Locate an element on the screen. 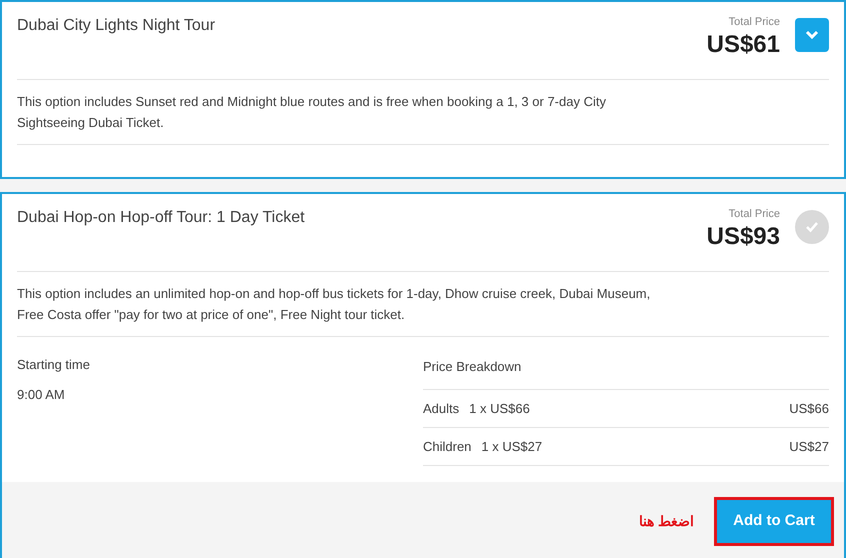 Image resolution: width=846 pixels, height=558 pixels. option-title: Dubai City Lights Night Tour is located at coordinates (116, 26).